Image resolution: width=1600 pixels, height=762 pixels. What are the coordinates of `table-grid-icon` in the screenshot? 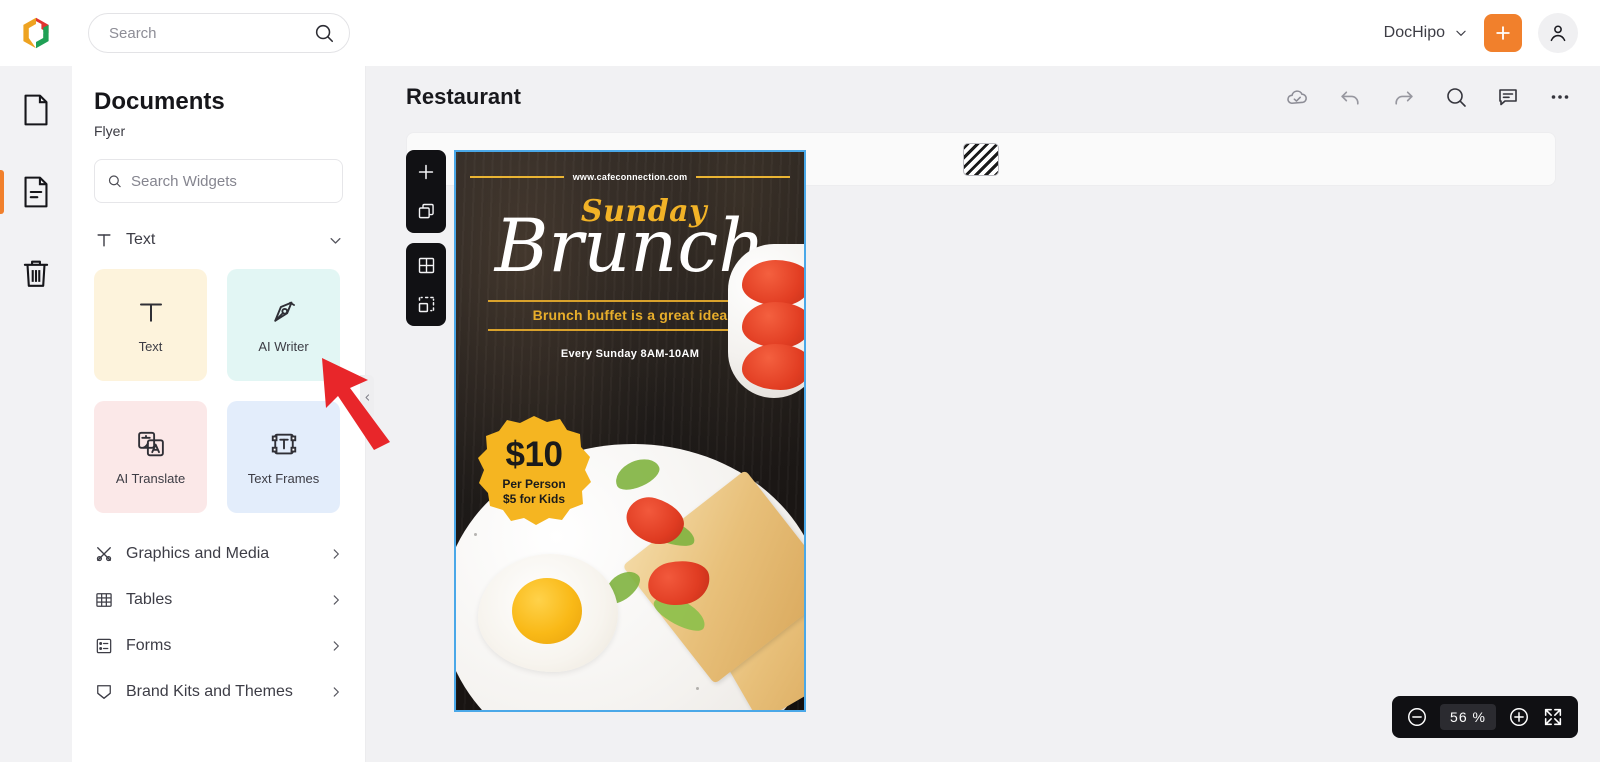 It's located at (104, 600).